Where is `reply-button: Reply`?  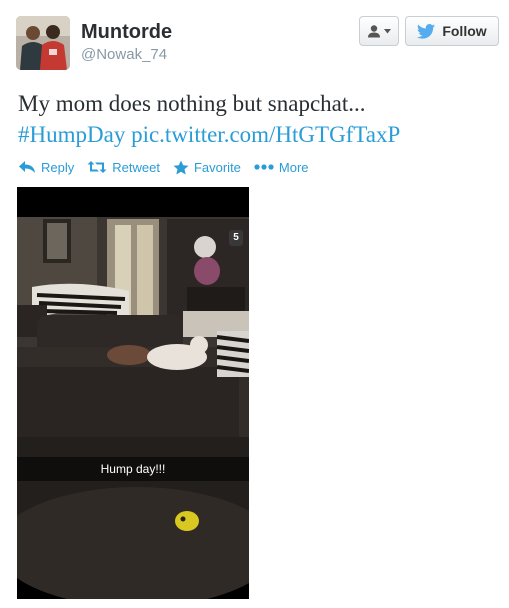 reply-button: Reply is located at coordinates (46, 167).